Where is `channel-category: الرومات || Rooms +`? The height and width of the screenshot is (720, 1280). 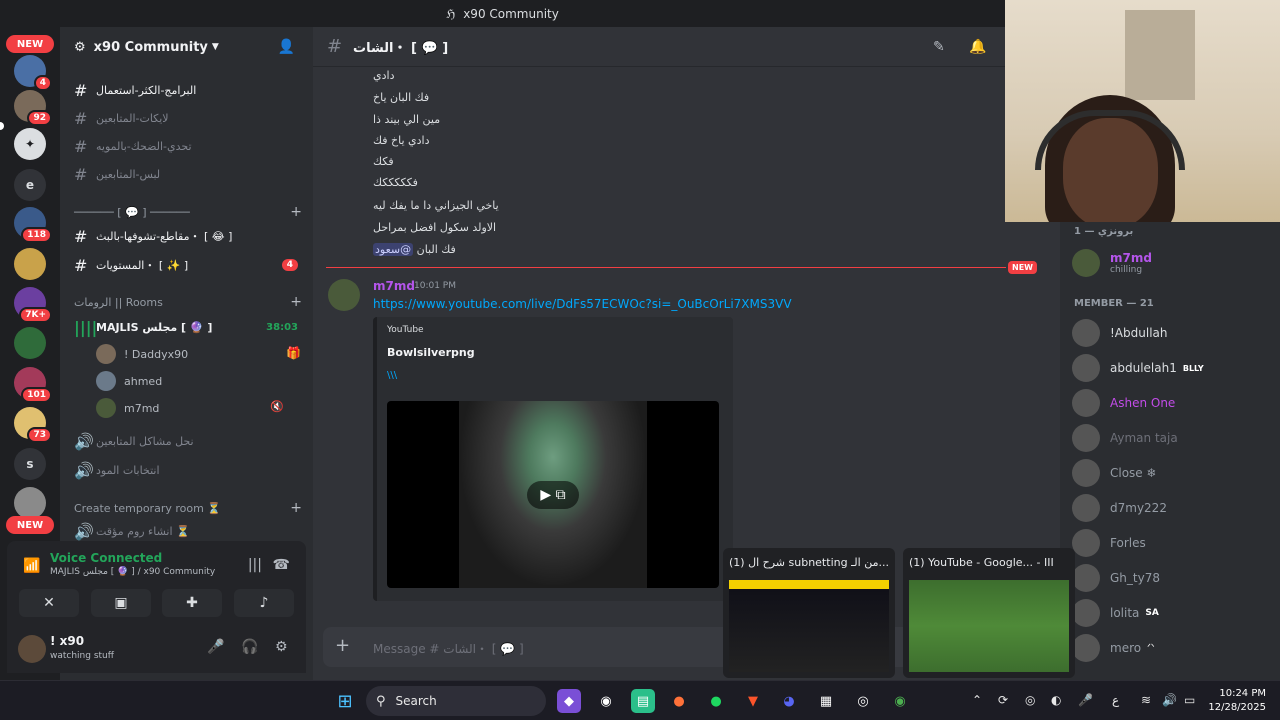 channel-category: الرومات || Rooms + is located at coordinates (189, 302).